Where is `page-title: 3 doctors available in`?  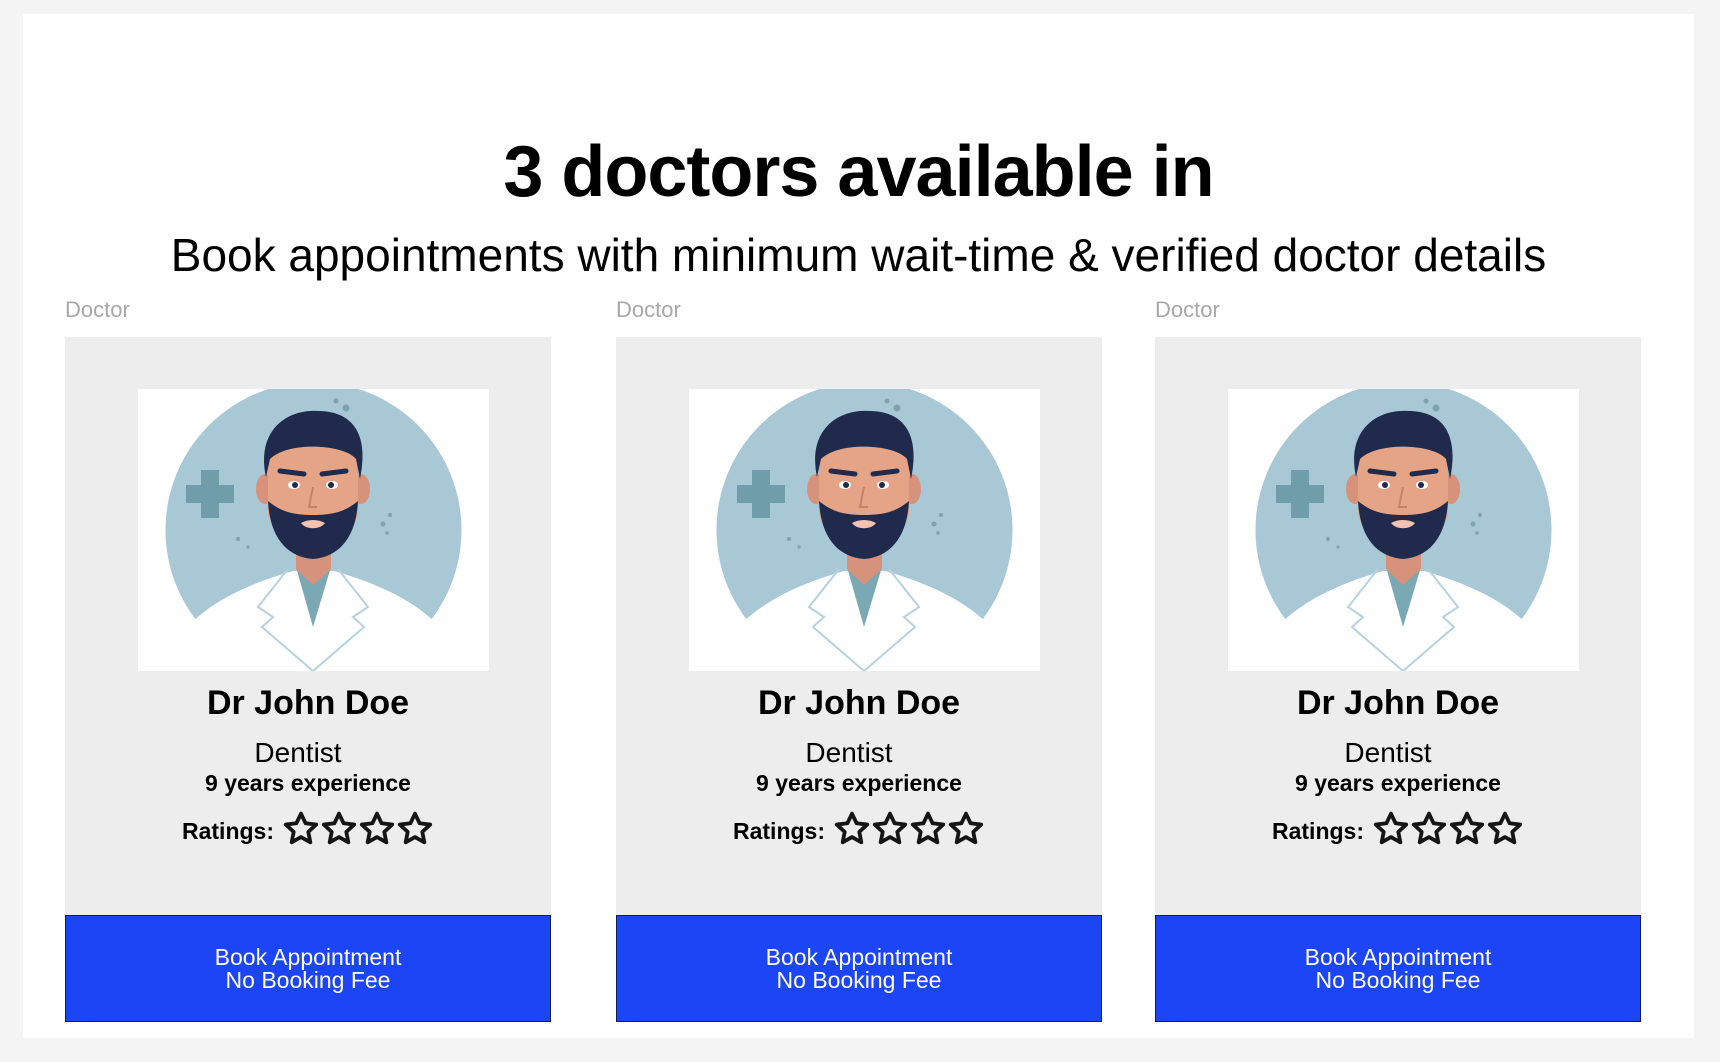
page-title: 3 doctors available in is located at coordinates (858, 172).